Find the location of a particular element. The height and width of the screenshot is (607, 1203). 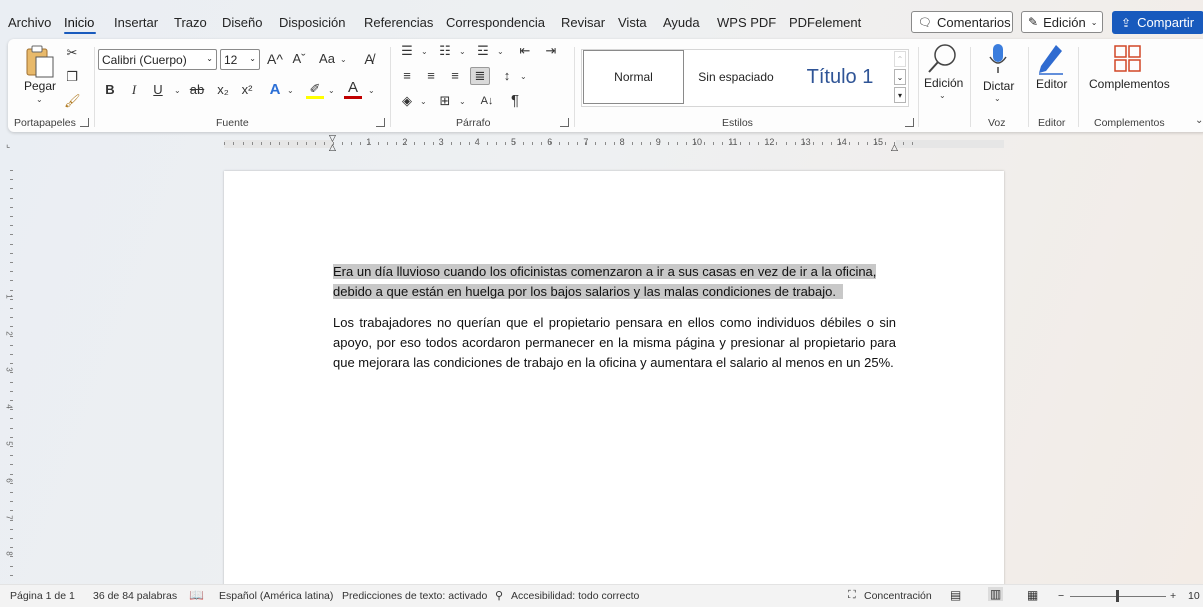

editing-mode-button: ✎ Edición ⌄ is located at coordinates (1062, 22).